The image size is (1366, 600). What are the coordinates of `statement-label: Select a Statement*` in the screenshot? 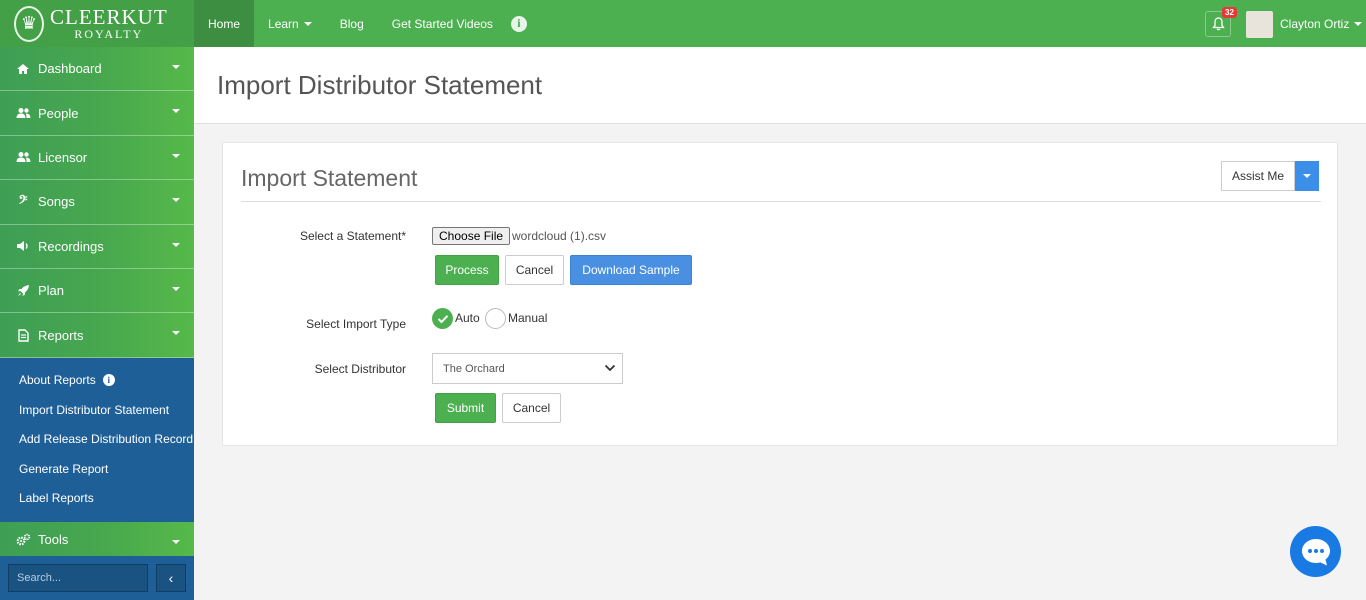 It's located at (352, 236).